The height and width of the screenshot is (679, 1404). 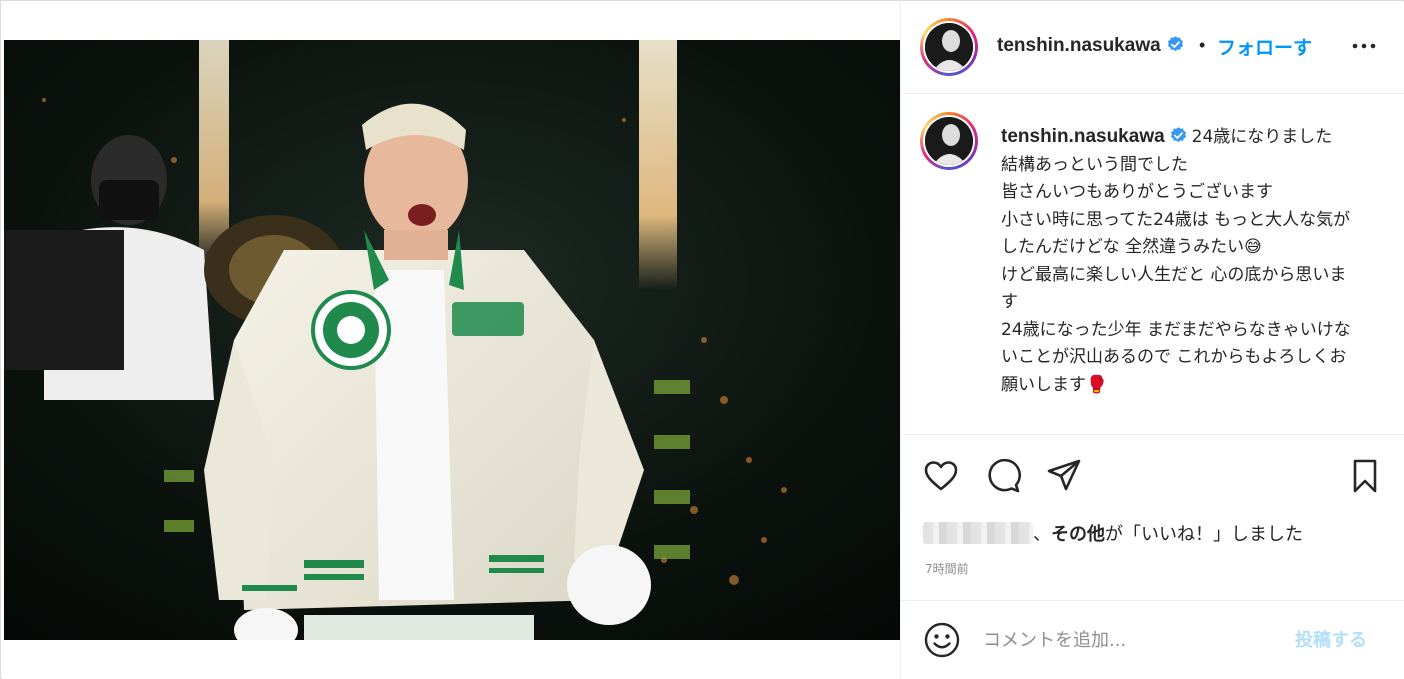 I want to click on caption-line: tenshin.nasukawa 24歳になりました, so click(x=1177, y=137).